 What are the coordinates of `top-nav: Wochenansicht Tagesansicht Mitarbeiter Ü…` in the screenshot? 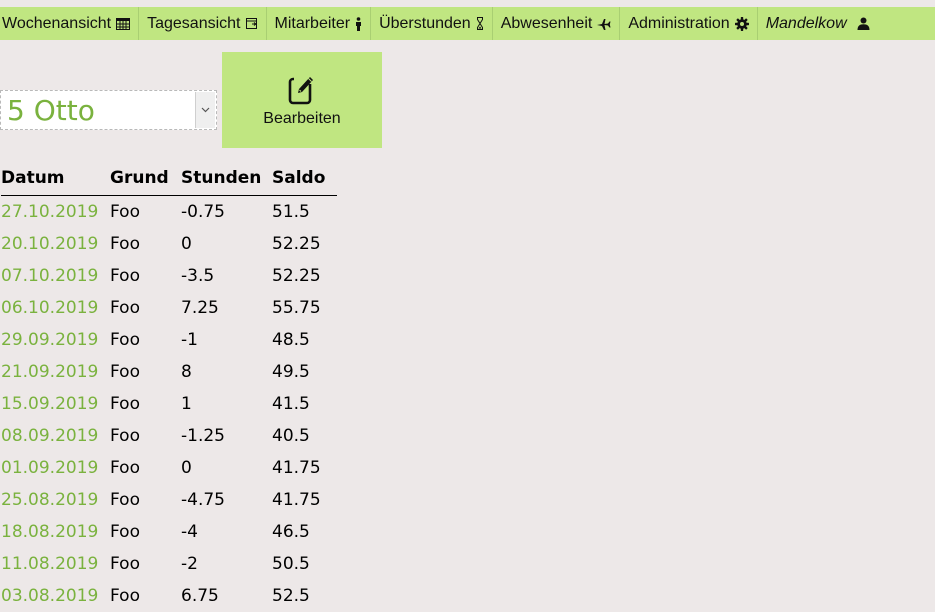 It's located at (467, 23).